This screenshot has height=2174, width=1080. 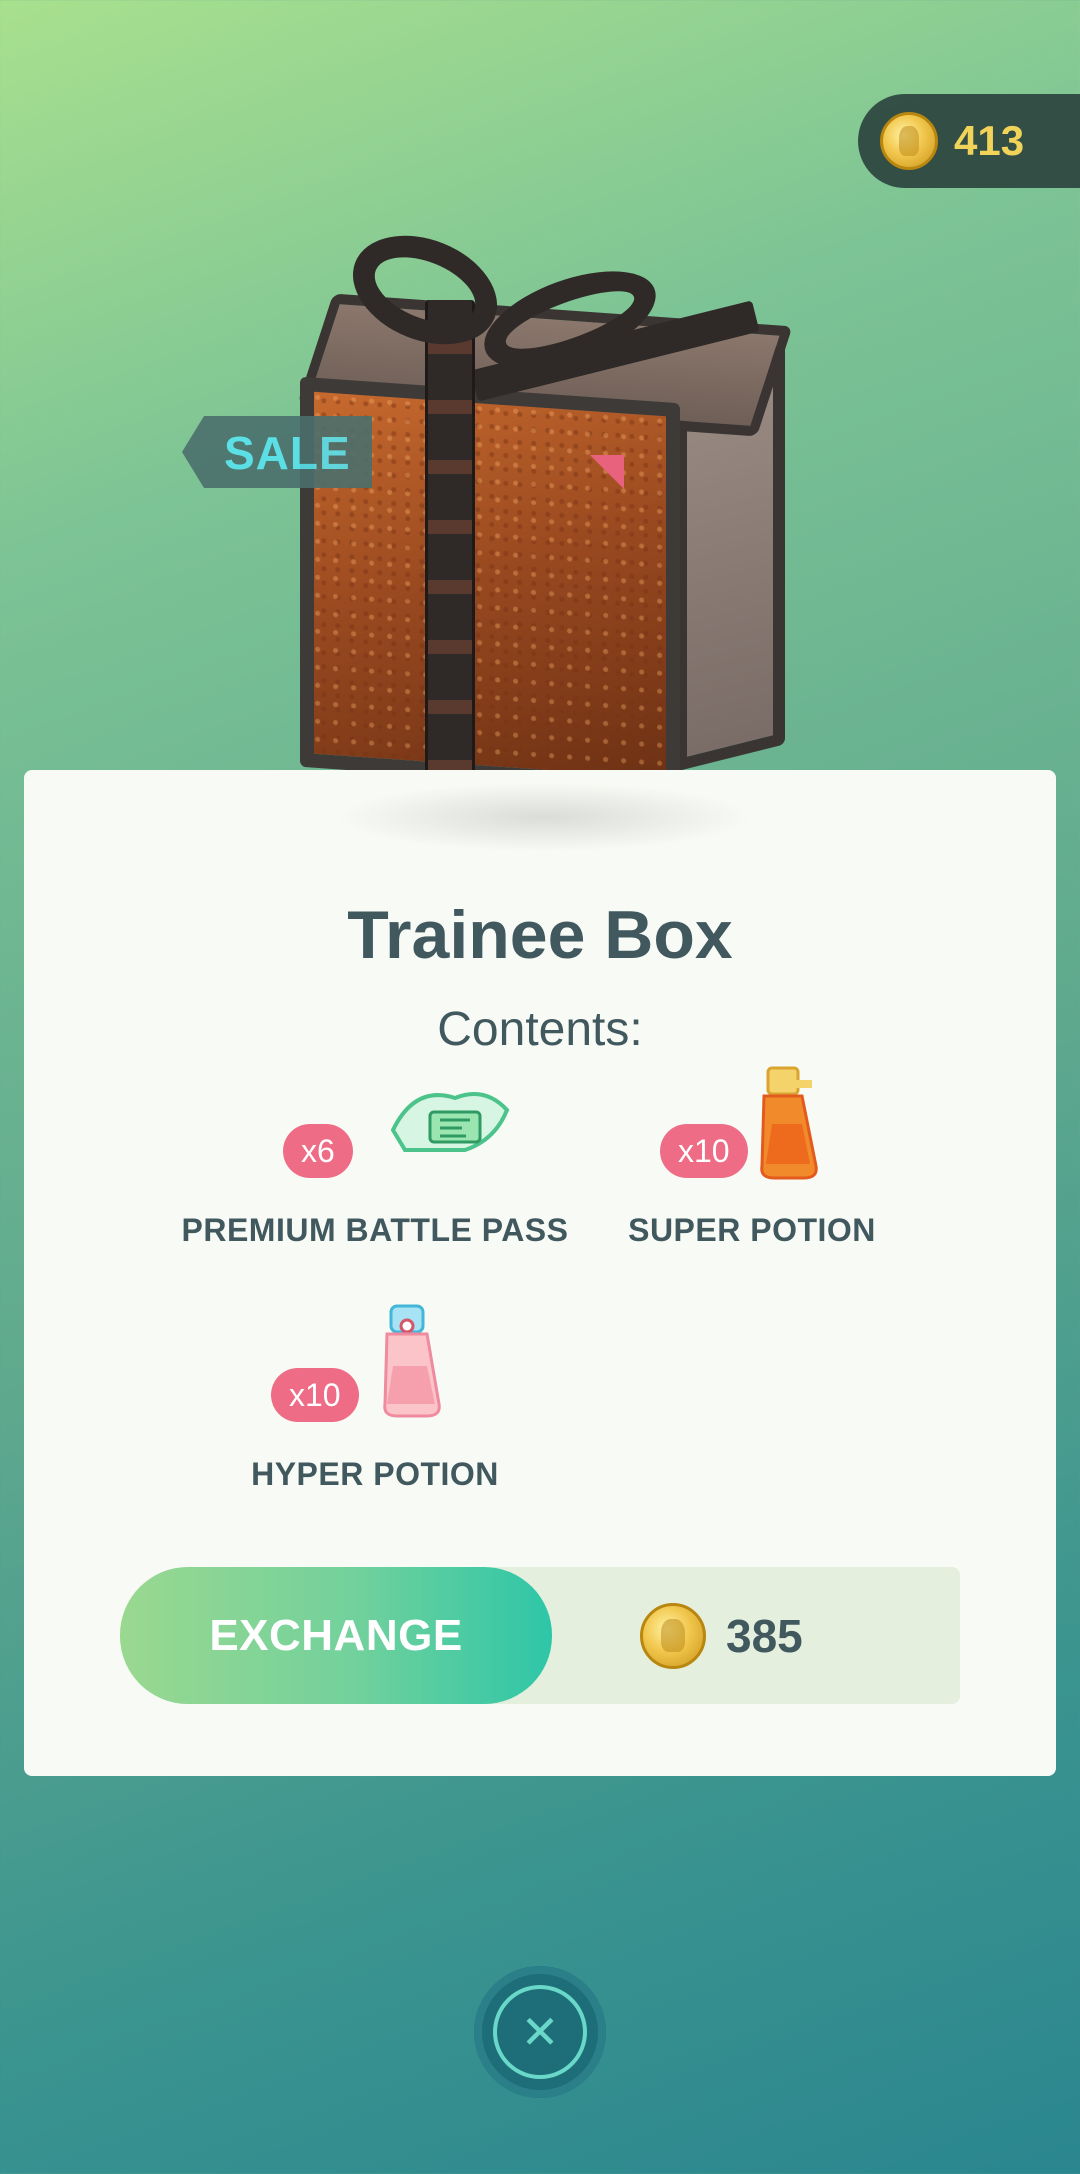 What do you see at coordinates (336, 1635) in the screenshot?
I see `exchange-button: EXCHANGE` at bounding box center [336, 1635].